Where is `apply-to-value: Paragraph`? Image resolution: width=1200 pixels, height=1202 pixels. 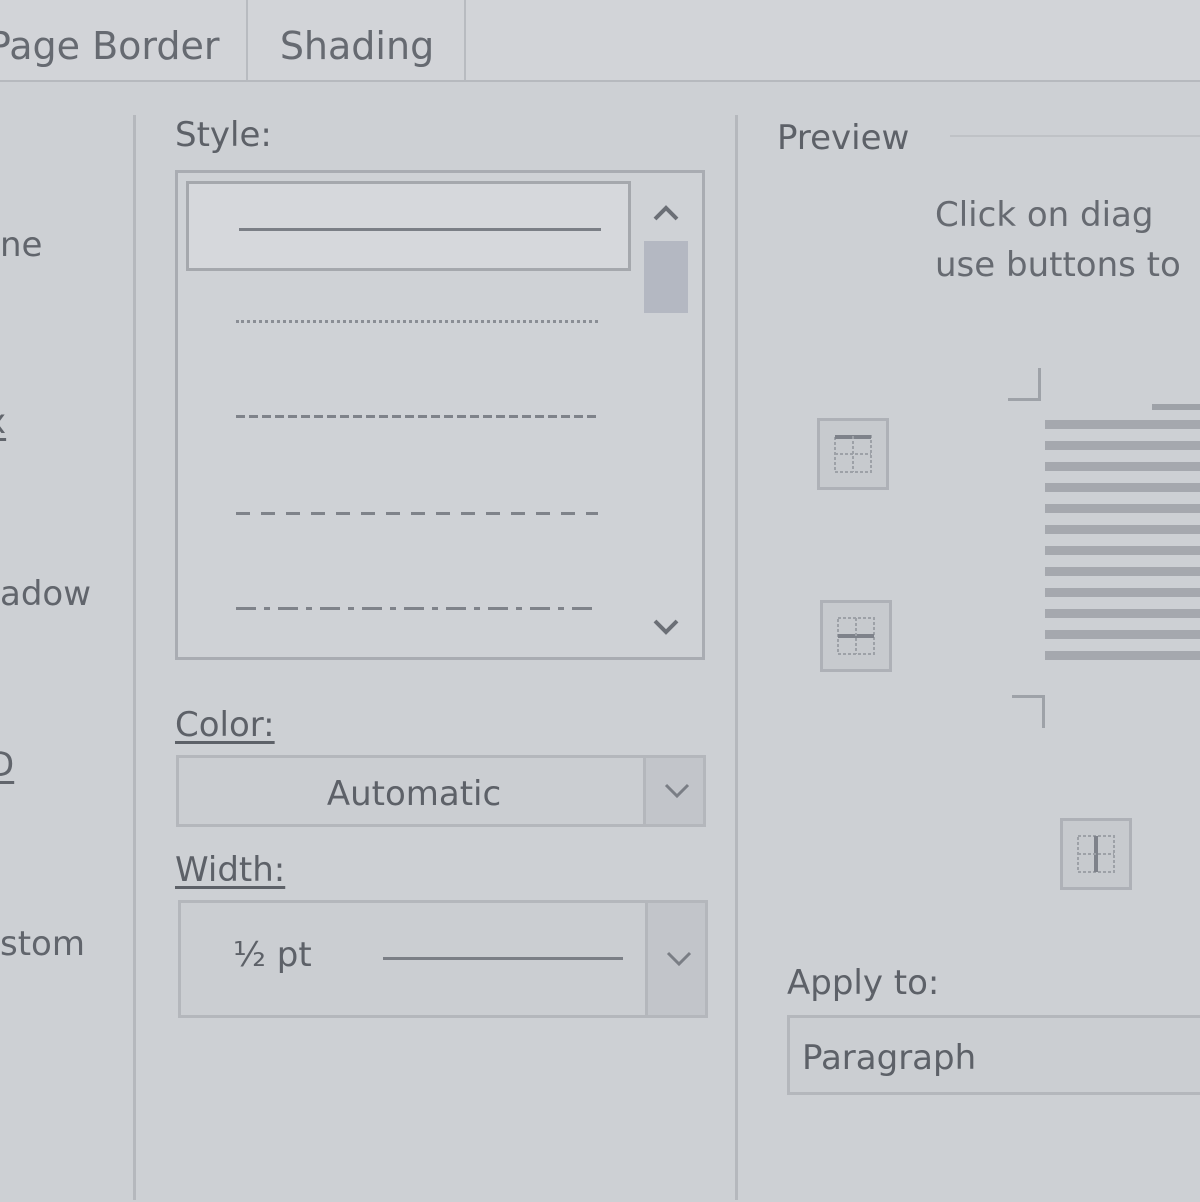 apply-to-value: Paragraph is located at coordinates (889, 1058).